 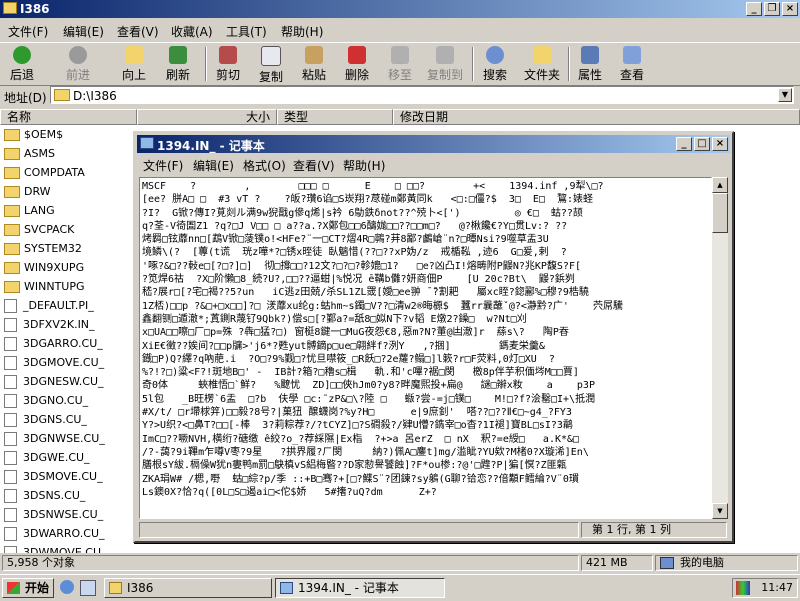 What do you see at coordinates (27, 194) in the screenshot?
I see `file-row: DRW` at bounding box center [27, 194].